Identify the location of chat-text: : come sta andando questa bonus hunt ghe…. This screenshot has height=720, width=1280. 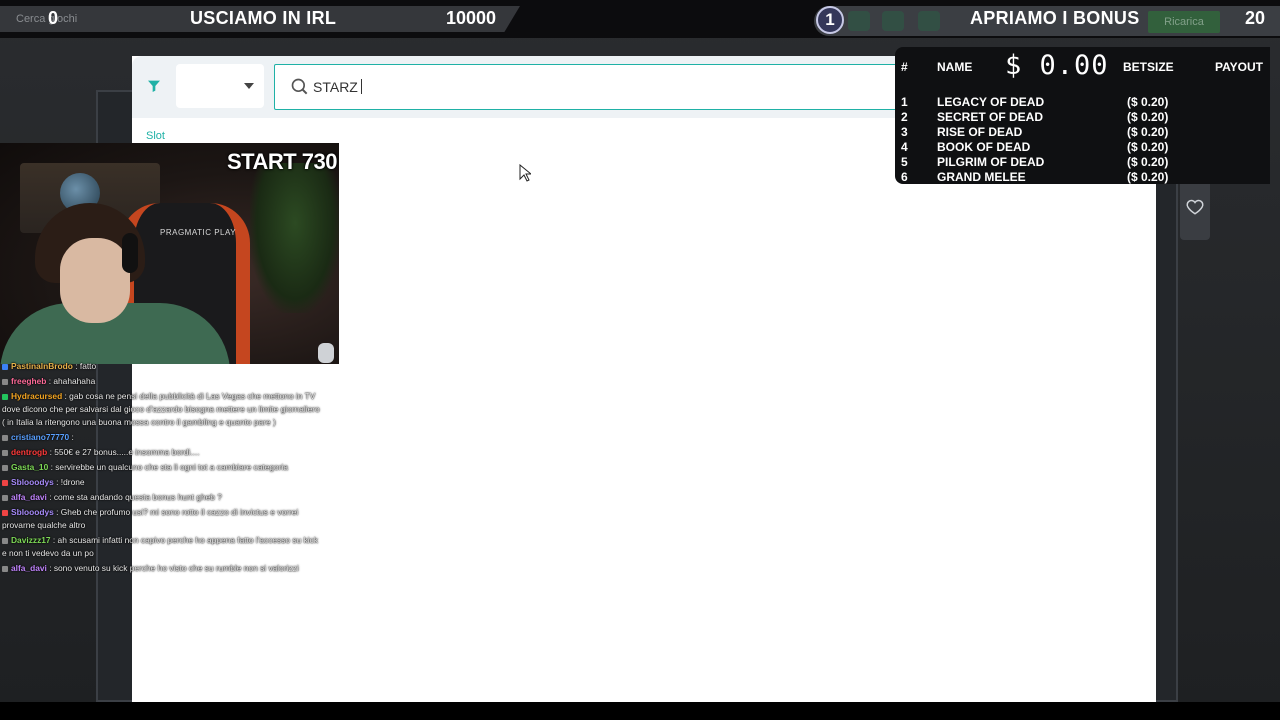
(135, 497).